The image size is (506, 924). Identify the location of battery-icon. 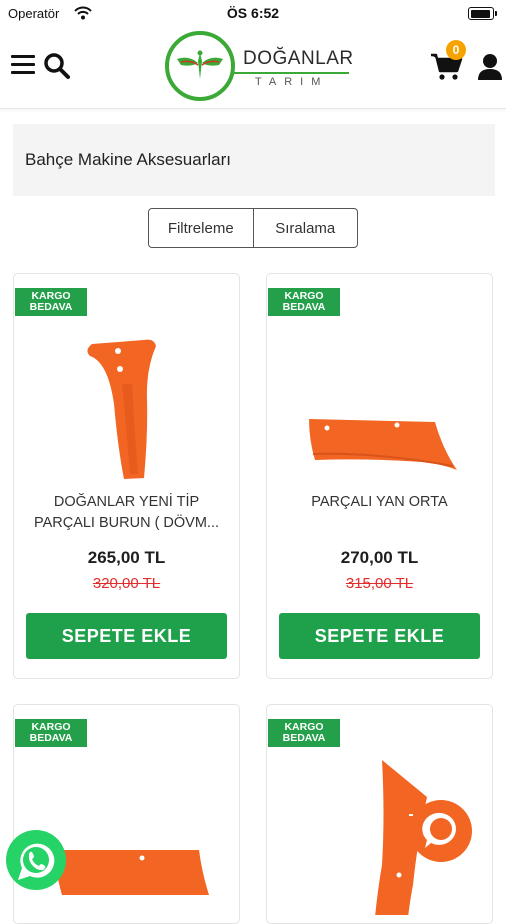
(482, 13).